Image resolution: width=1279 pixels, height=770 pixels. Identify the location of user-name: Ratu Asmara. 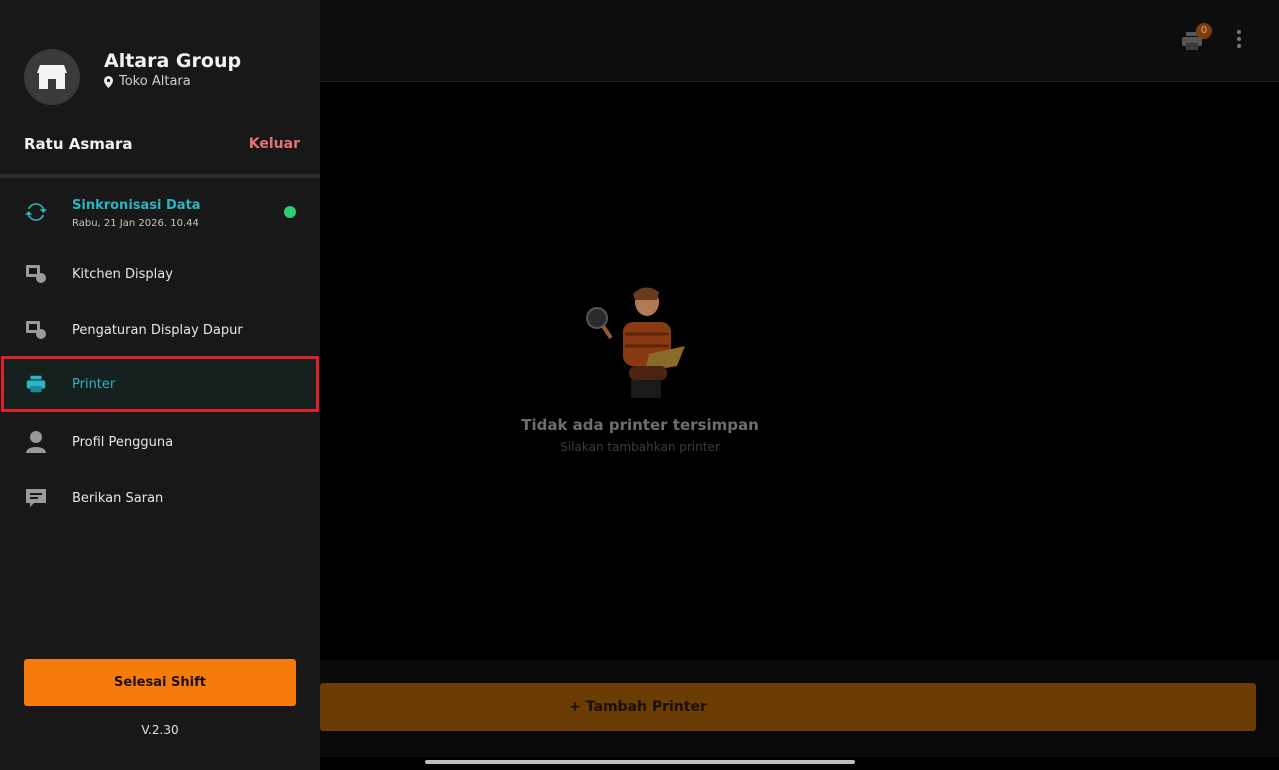
(78, 144).